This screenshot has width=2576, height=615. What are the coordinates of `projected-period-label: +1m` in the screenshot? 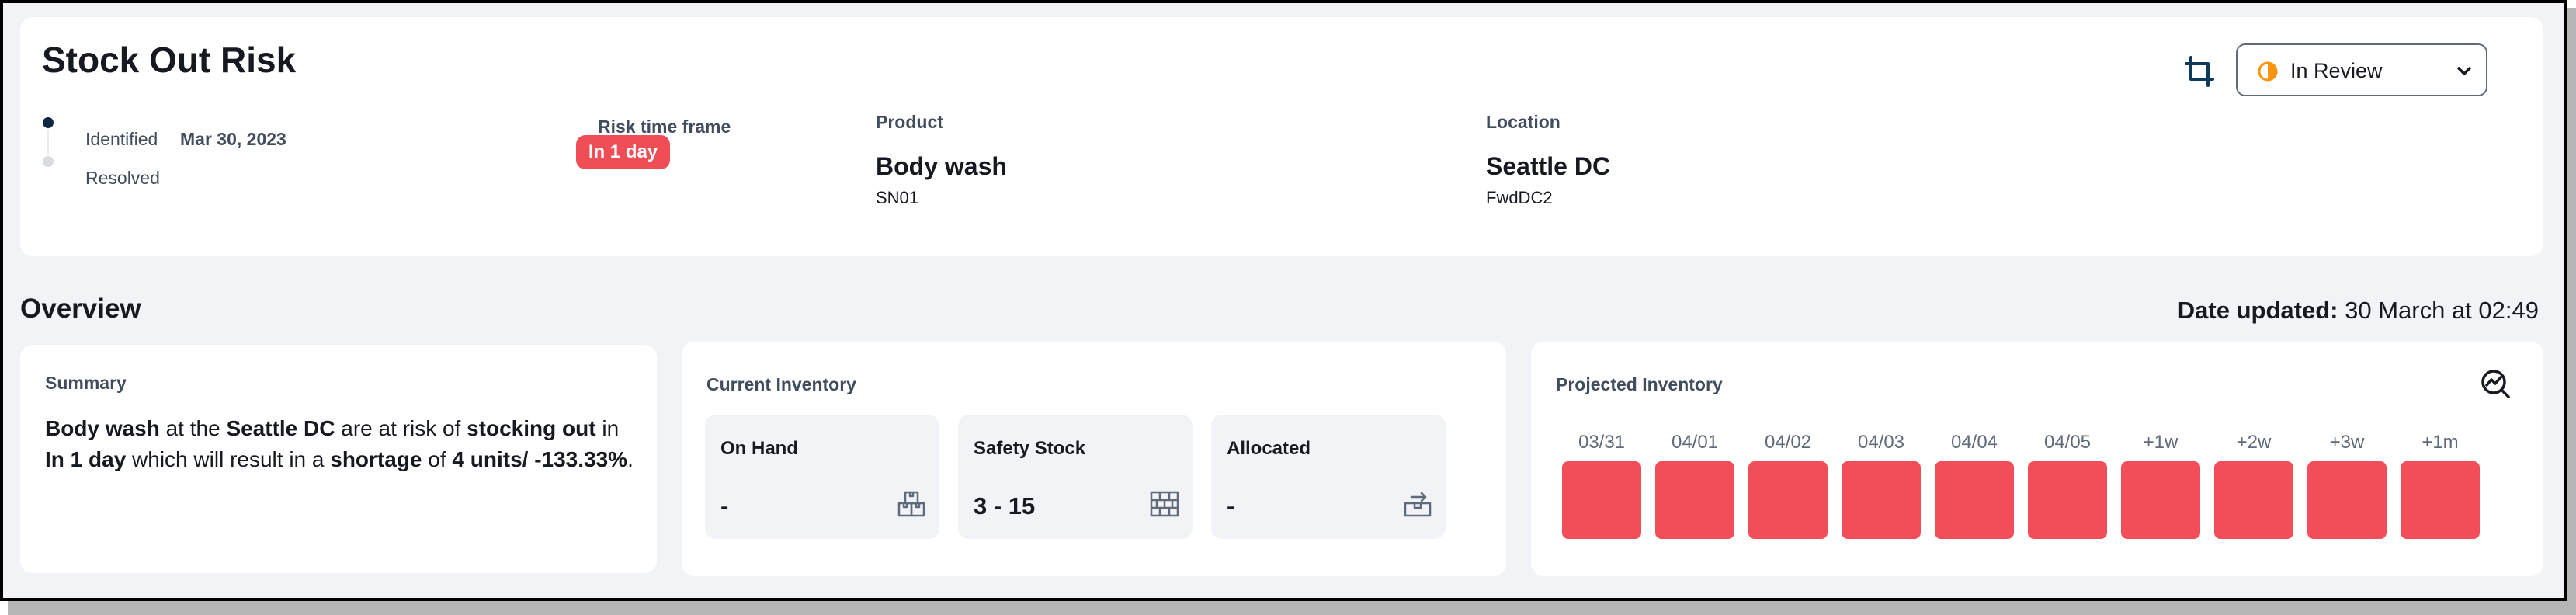 It's located at (2440, 442).